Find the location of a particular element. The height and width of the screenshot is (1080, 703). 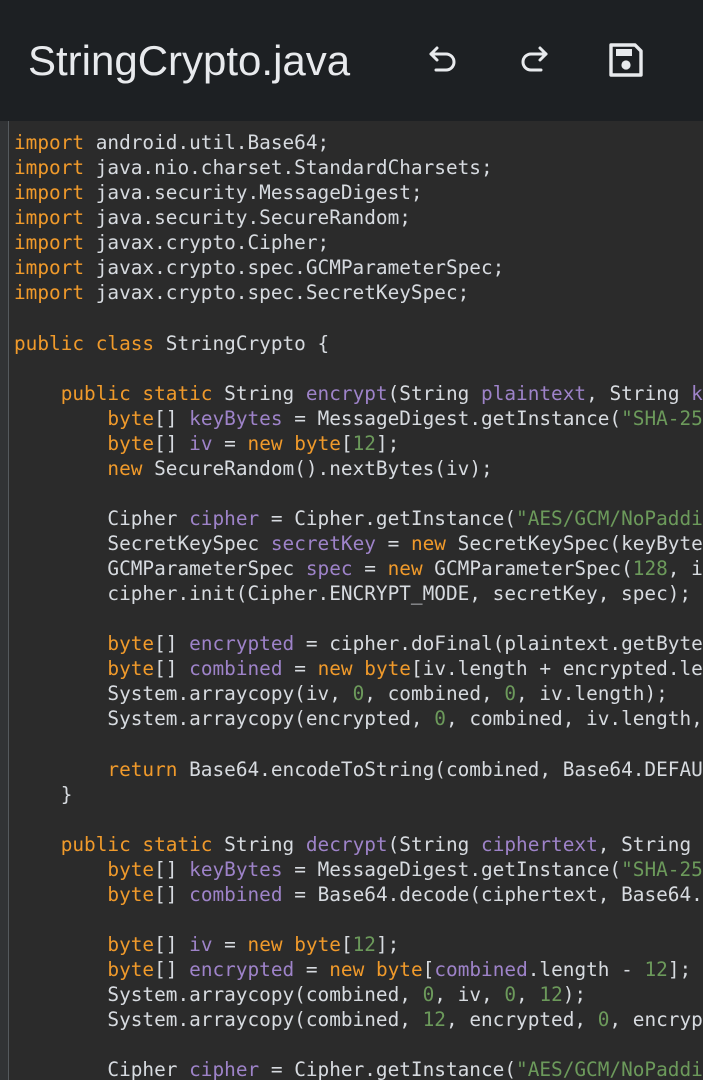

code-token: , encrypted is located at coordinates (656, 1020).